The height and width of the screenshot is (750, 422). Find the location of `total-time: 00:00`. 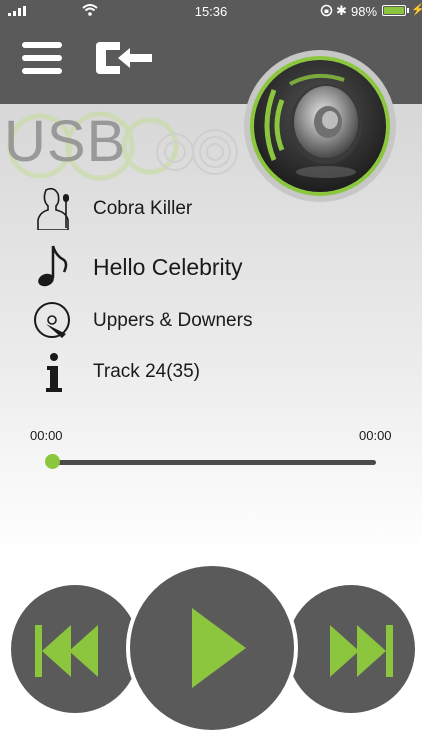

total-time: 00:00 is located at coordinates (375, 435).